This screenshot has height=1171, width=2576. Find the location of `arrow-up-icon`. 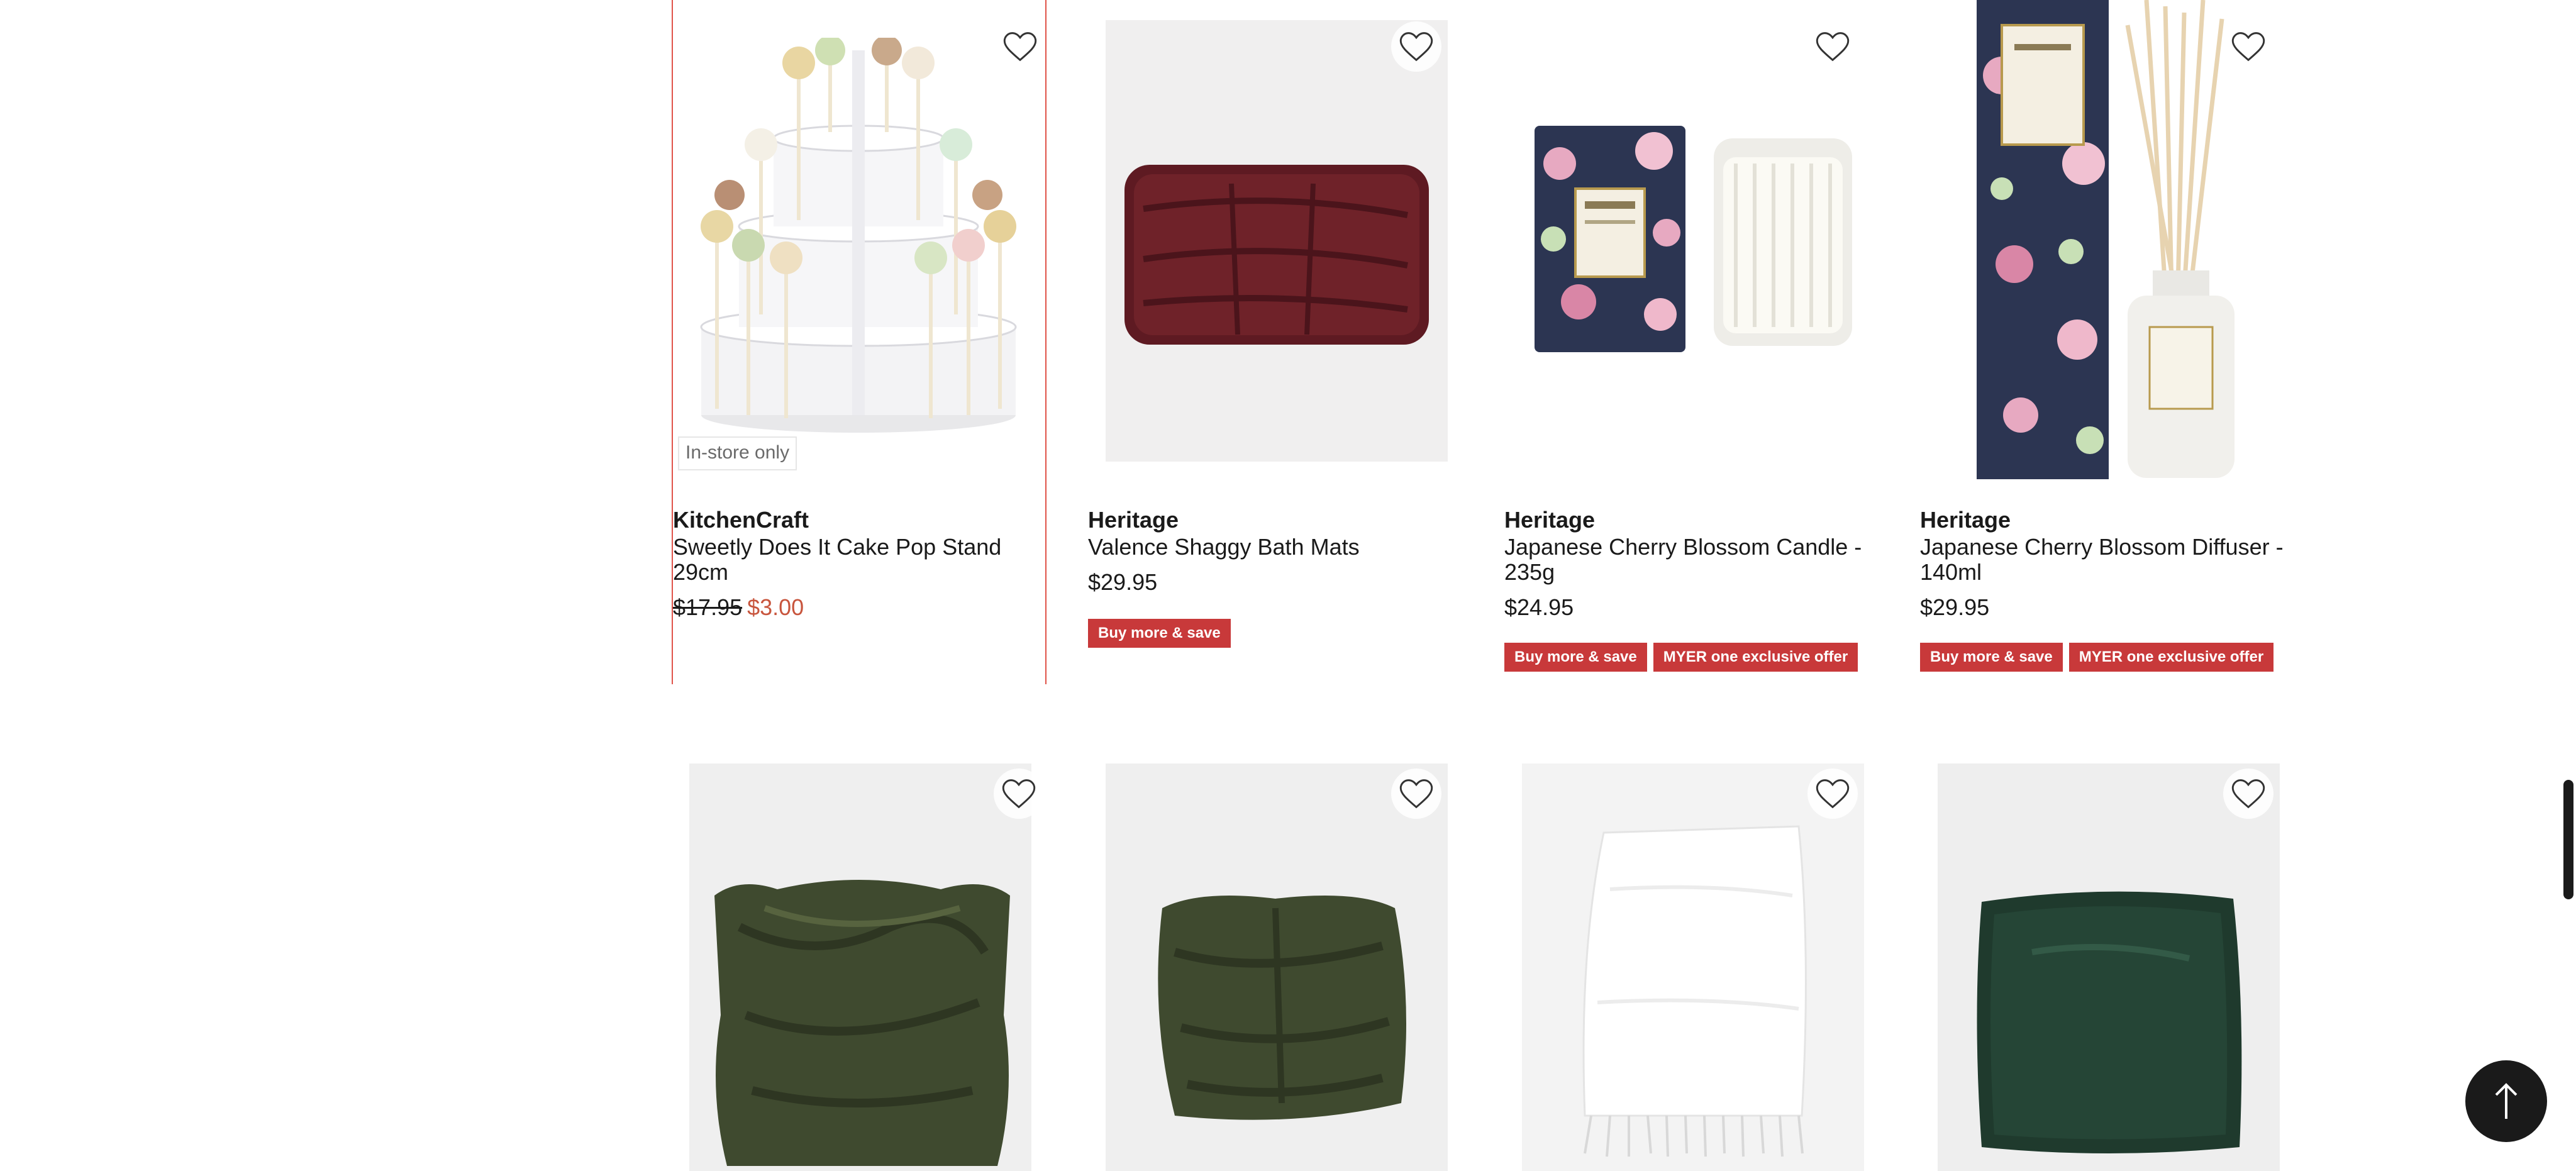

arrow-up-icon is located at coordinates (2506, 1101).